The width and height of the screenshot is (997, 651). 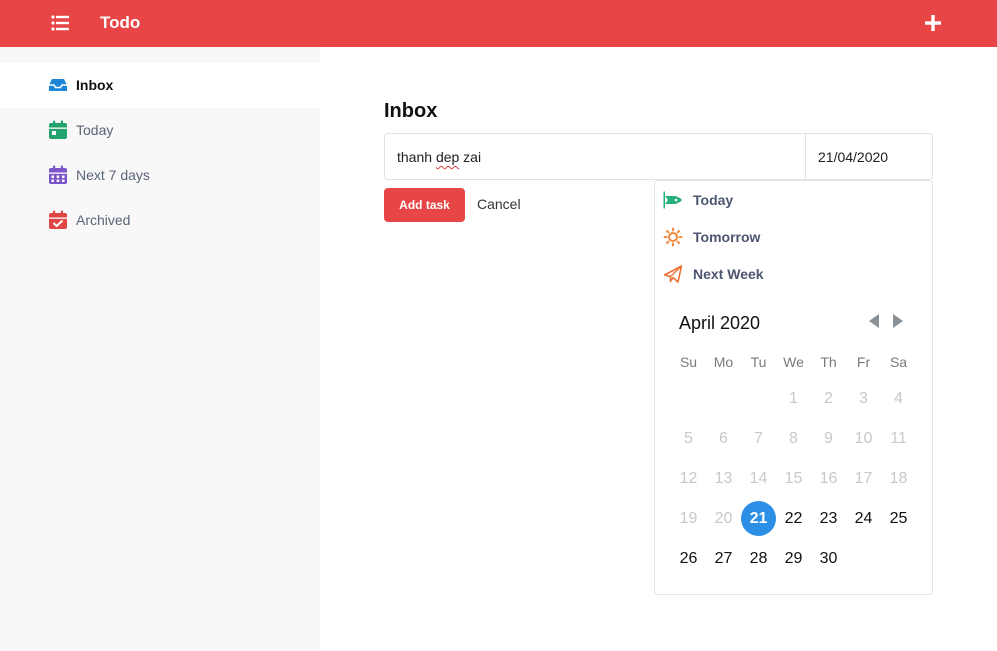 What do you see at coordinates (793, 200) in the screenshot?
I see `quick-option-today: Today` at bounding box center [793, 200].